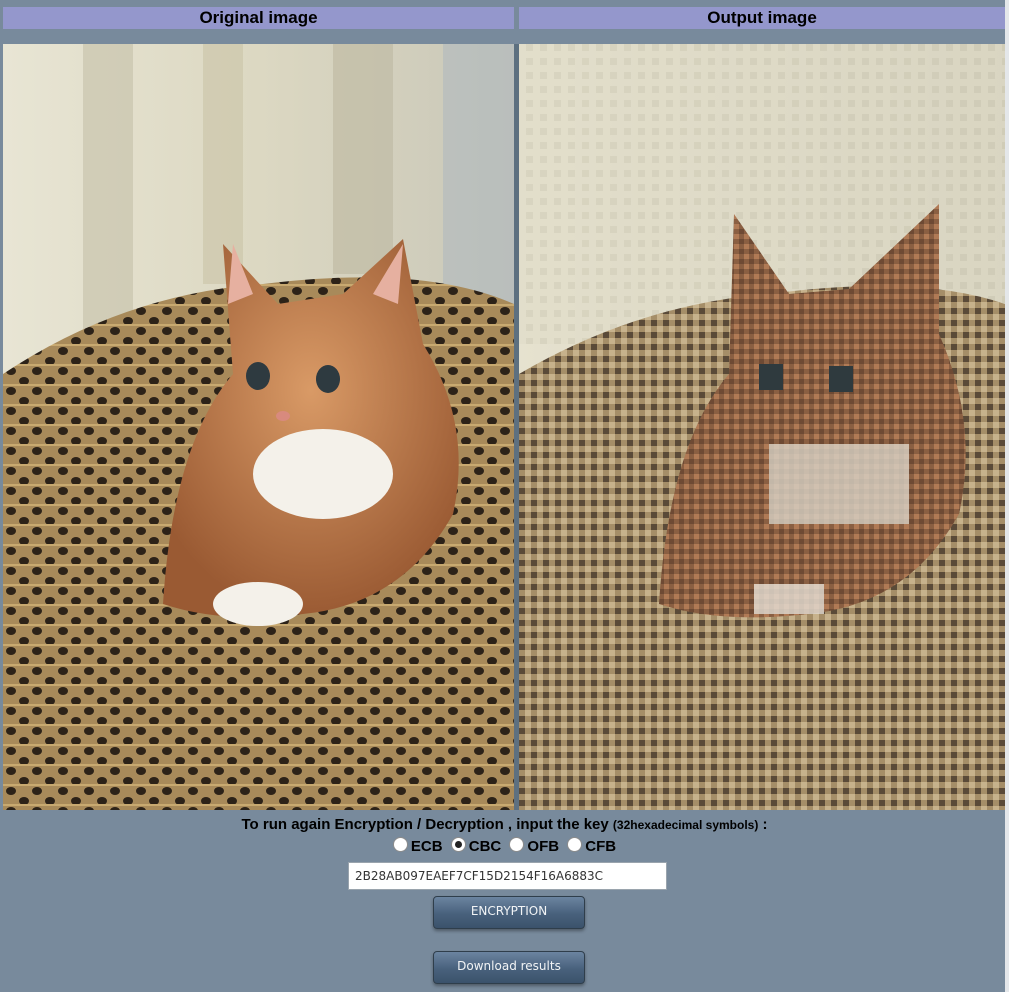  I want to click on key-prompt-suffix: :, so click(765, 824).